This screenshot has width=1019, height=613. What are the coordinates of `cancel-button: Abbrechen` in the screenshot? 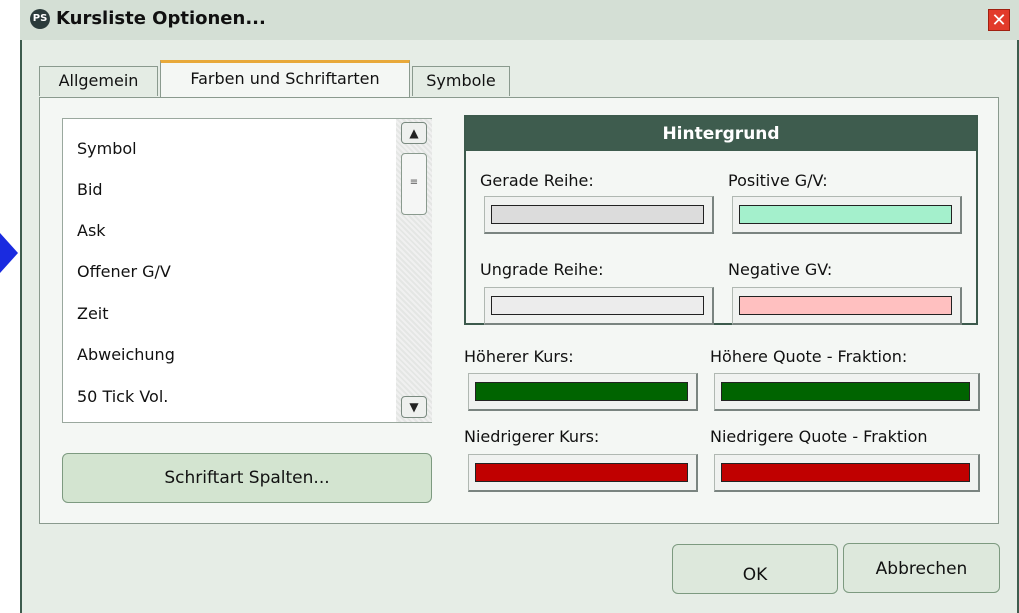 It's located at (921, 568).